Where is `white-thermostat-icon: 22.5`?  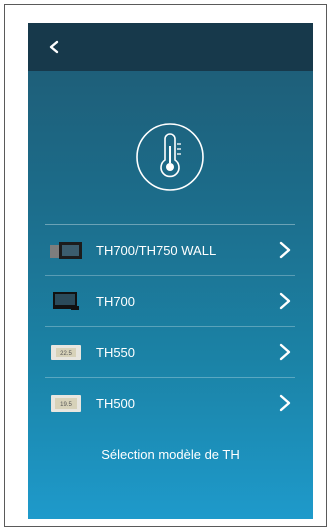
white-thermostat-icon: 22.5 is located at coordinates (66, 352).